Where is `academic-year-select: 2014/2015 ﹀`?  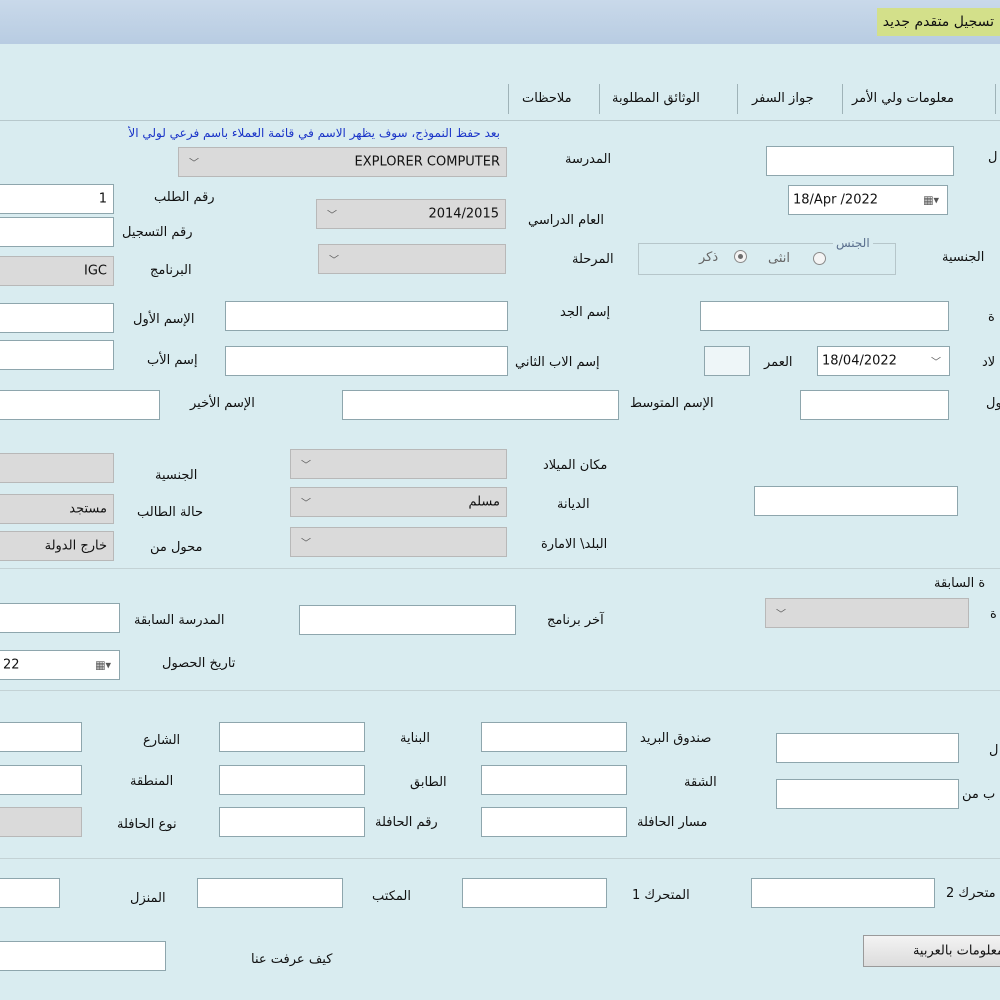 academic-year-select: 2014/2015 ﹀ is located at coordinates (411, 214).